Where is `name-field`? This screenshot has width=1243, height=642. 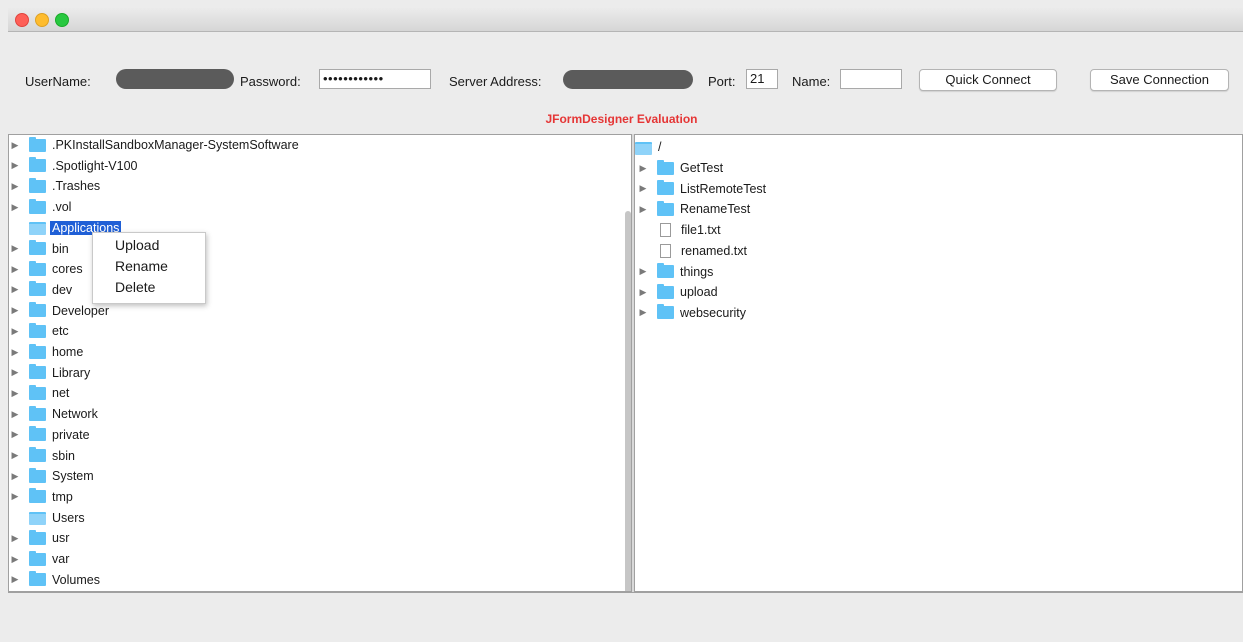
name-field is located at coordinates (871, 79).